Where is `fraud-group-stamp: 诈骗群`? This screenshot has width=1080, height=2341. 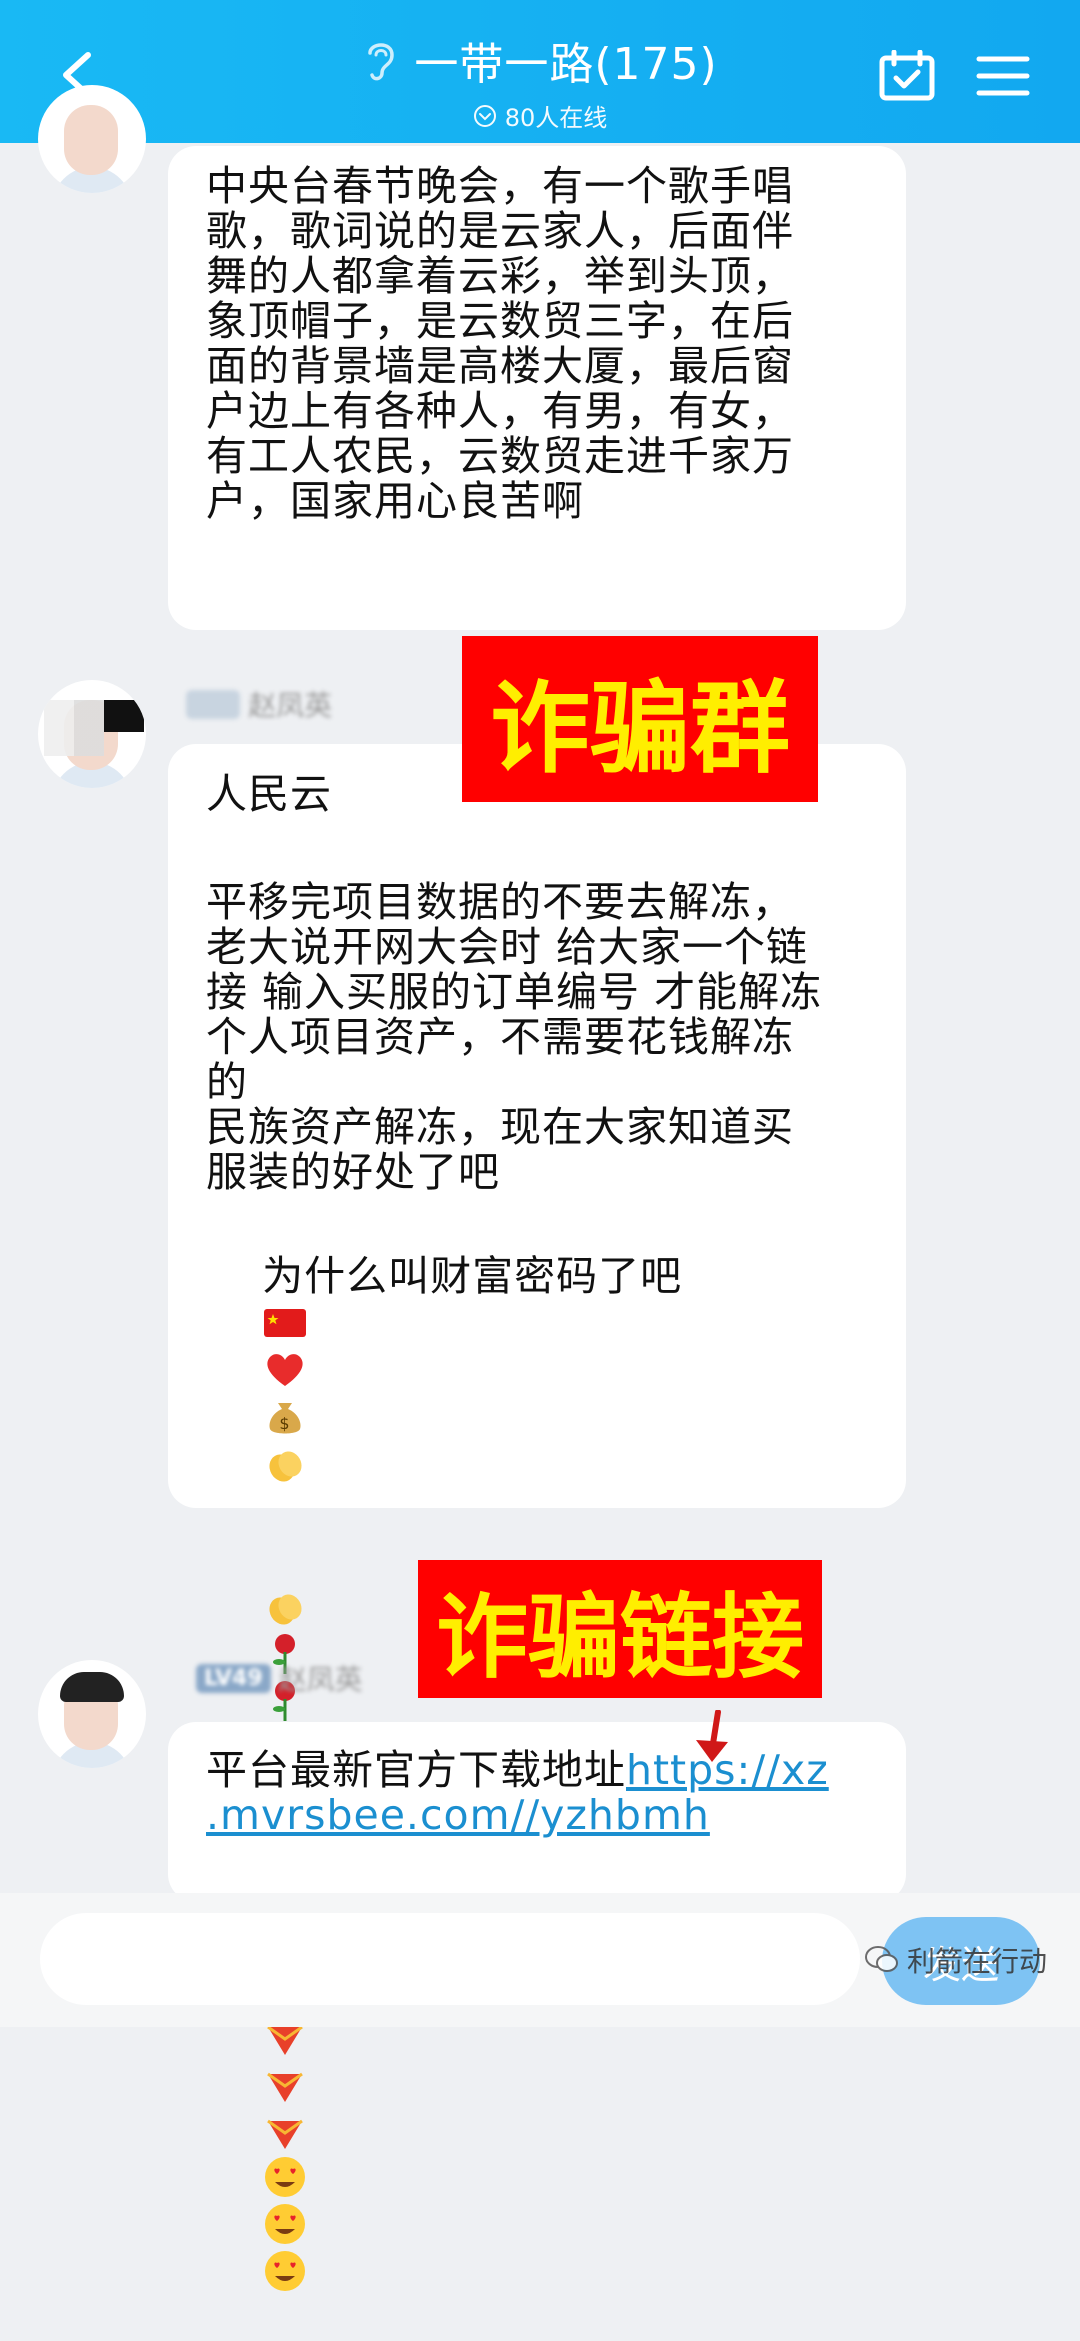 fraud-group-stamp: 诈骗群 is located at coordinates (640, 719).